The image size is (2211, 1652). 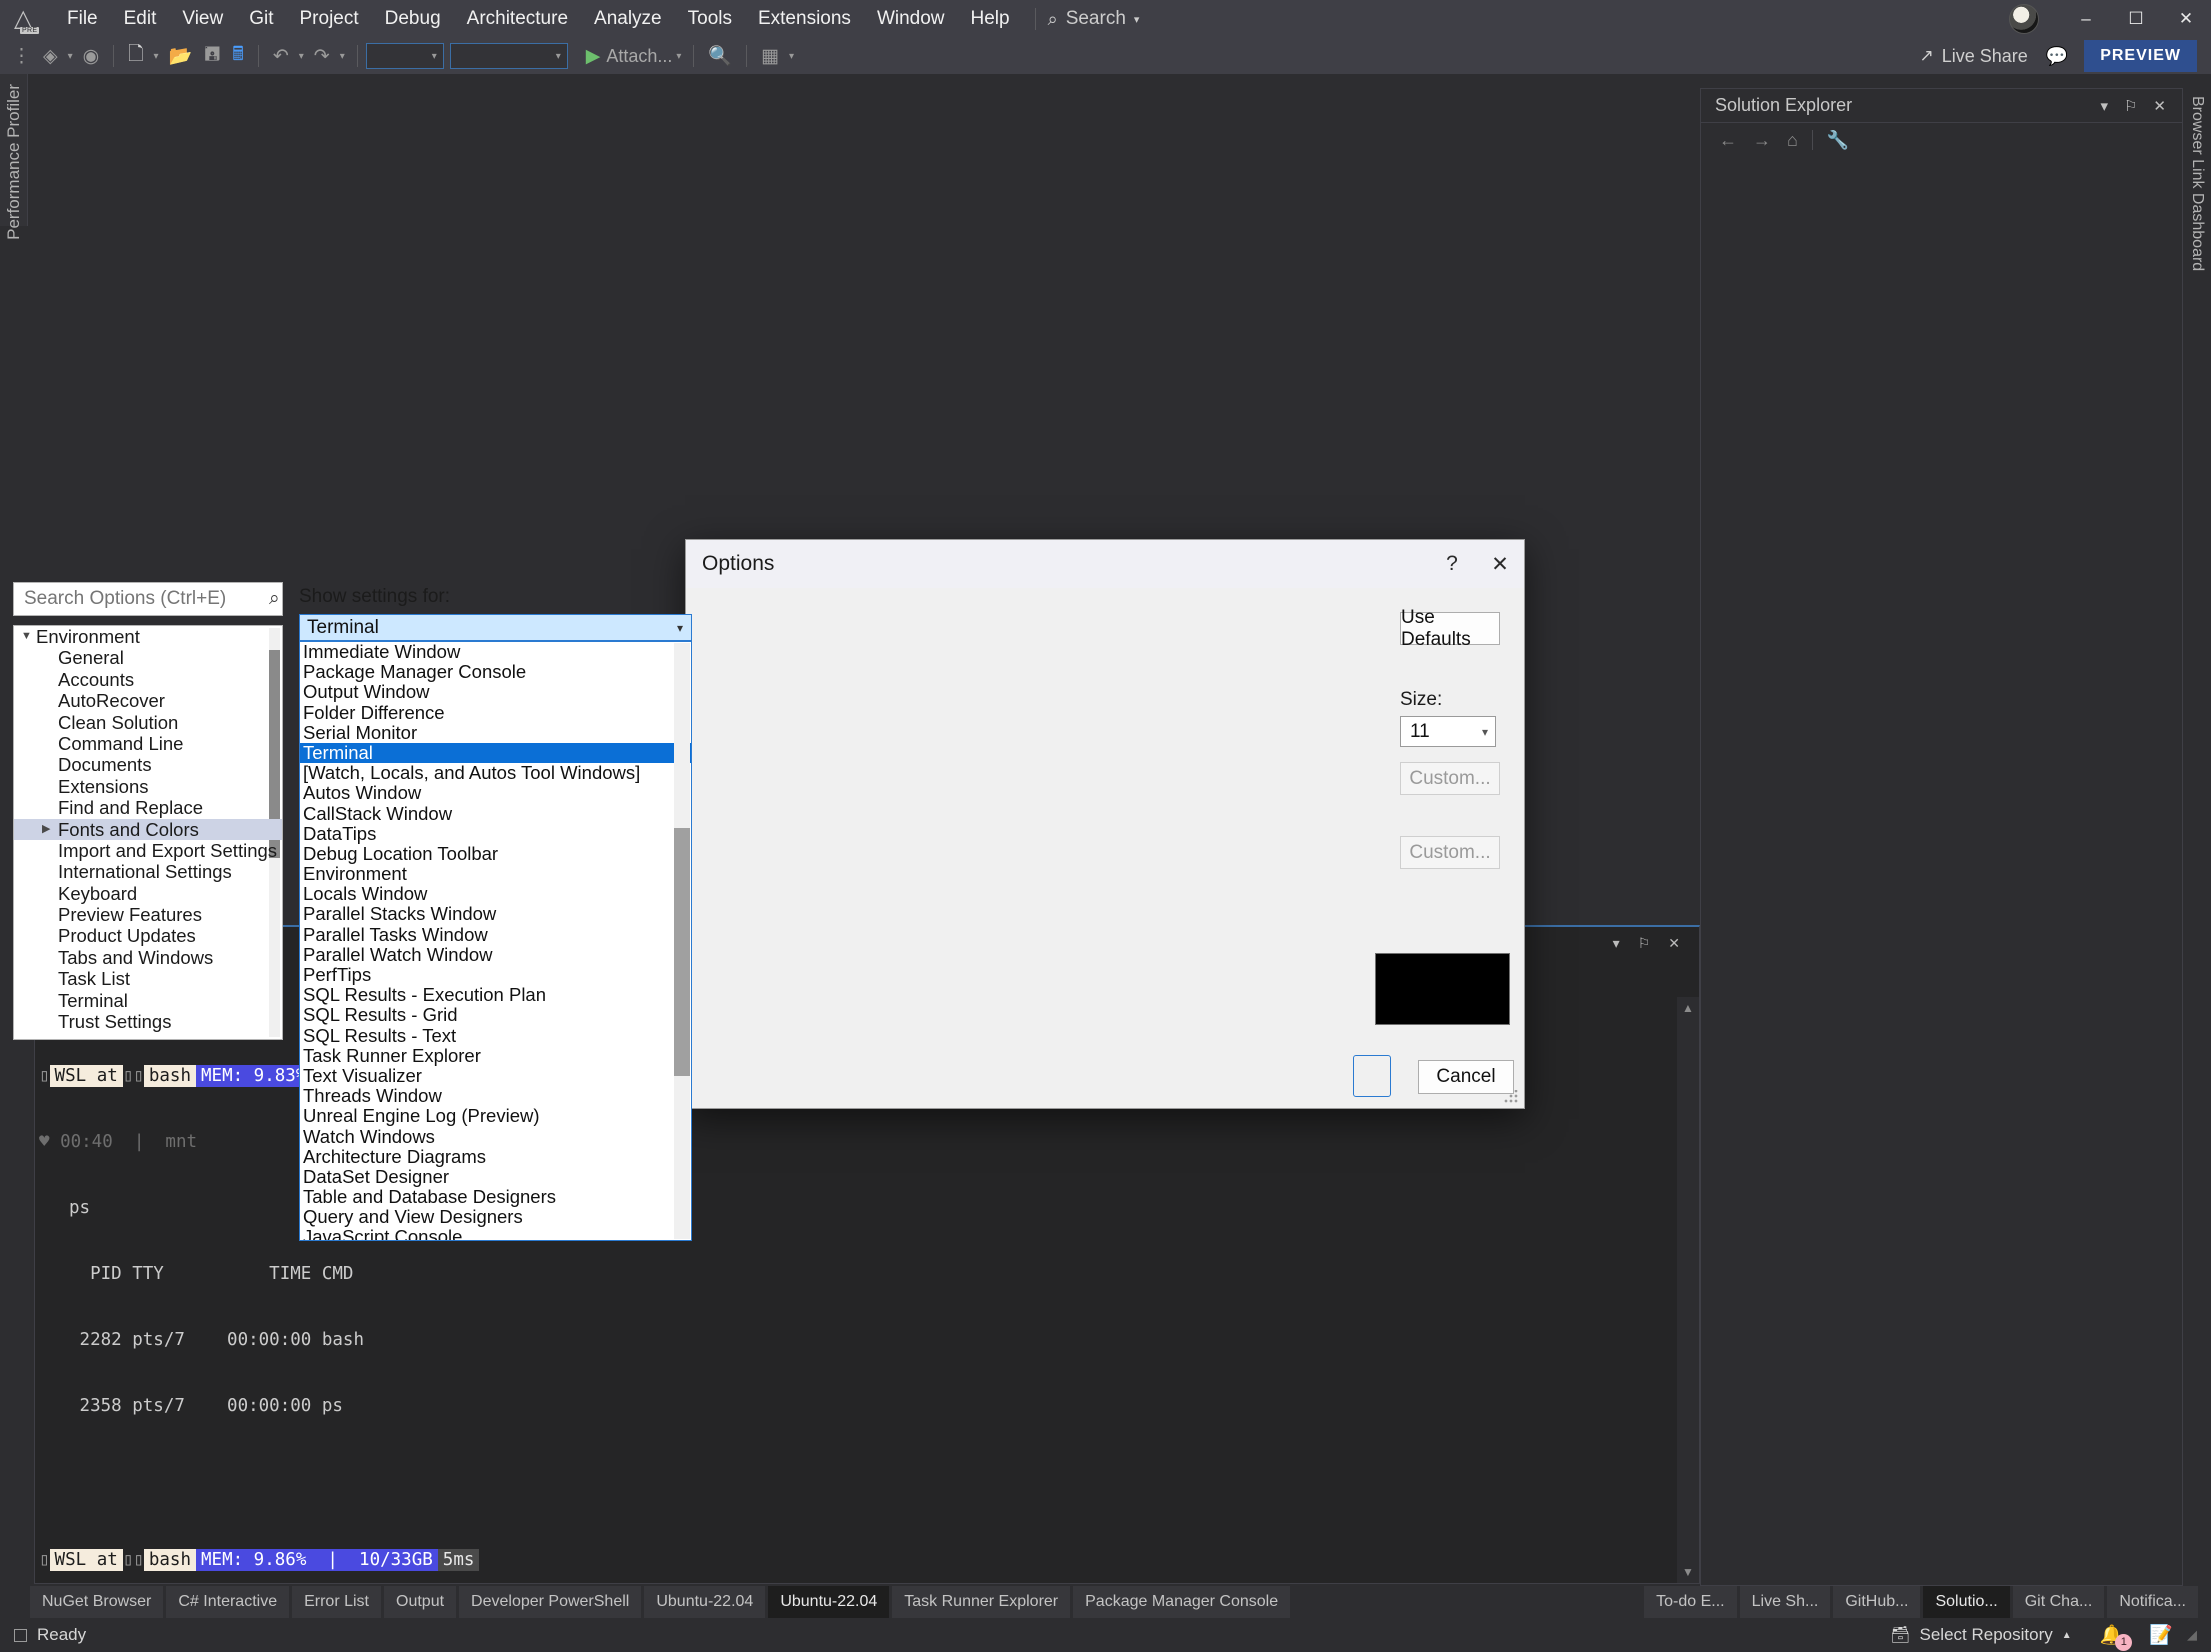 What do you see at coordinates (301, 56) in the screenshot?
I see `undo-chevron-icon: ▾` at bounding box center [301, 56].